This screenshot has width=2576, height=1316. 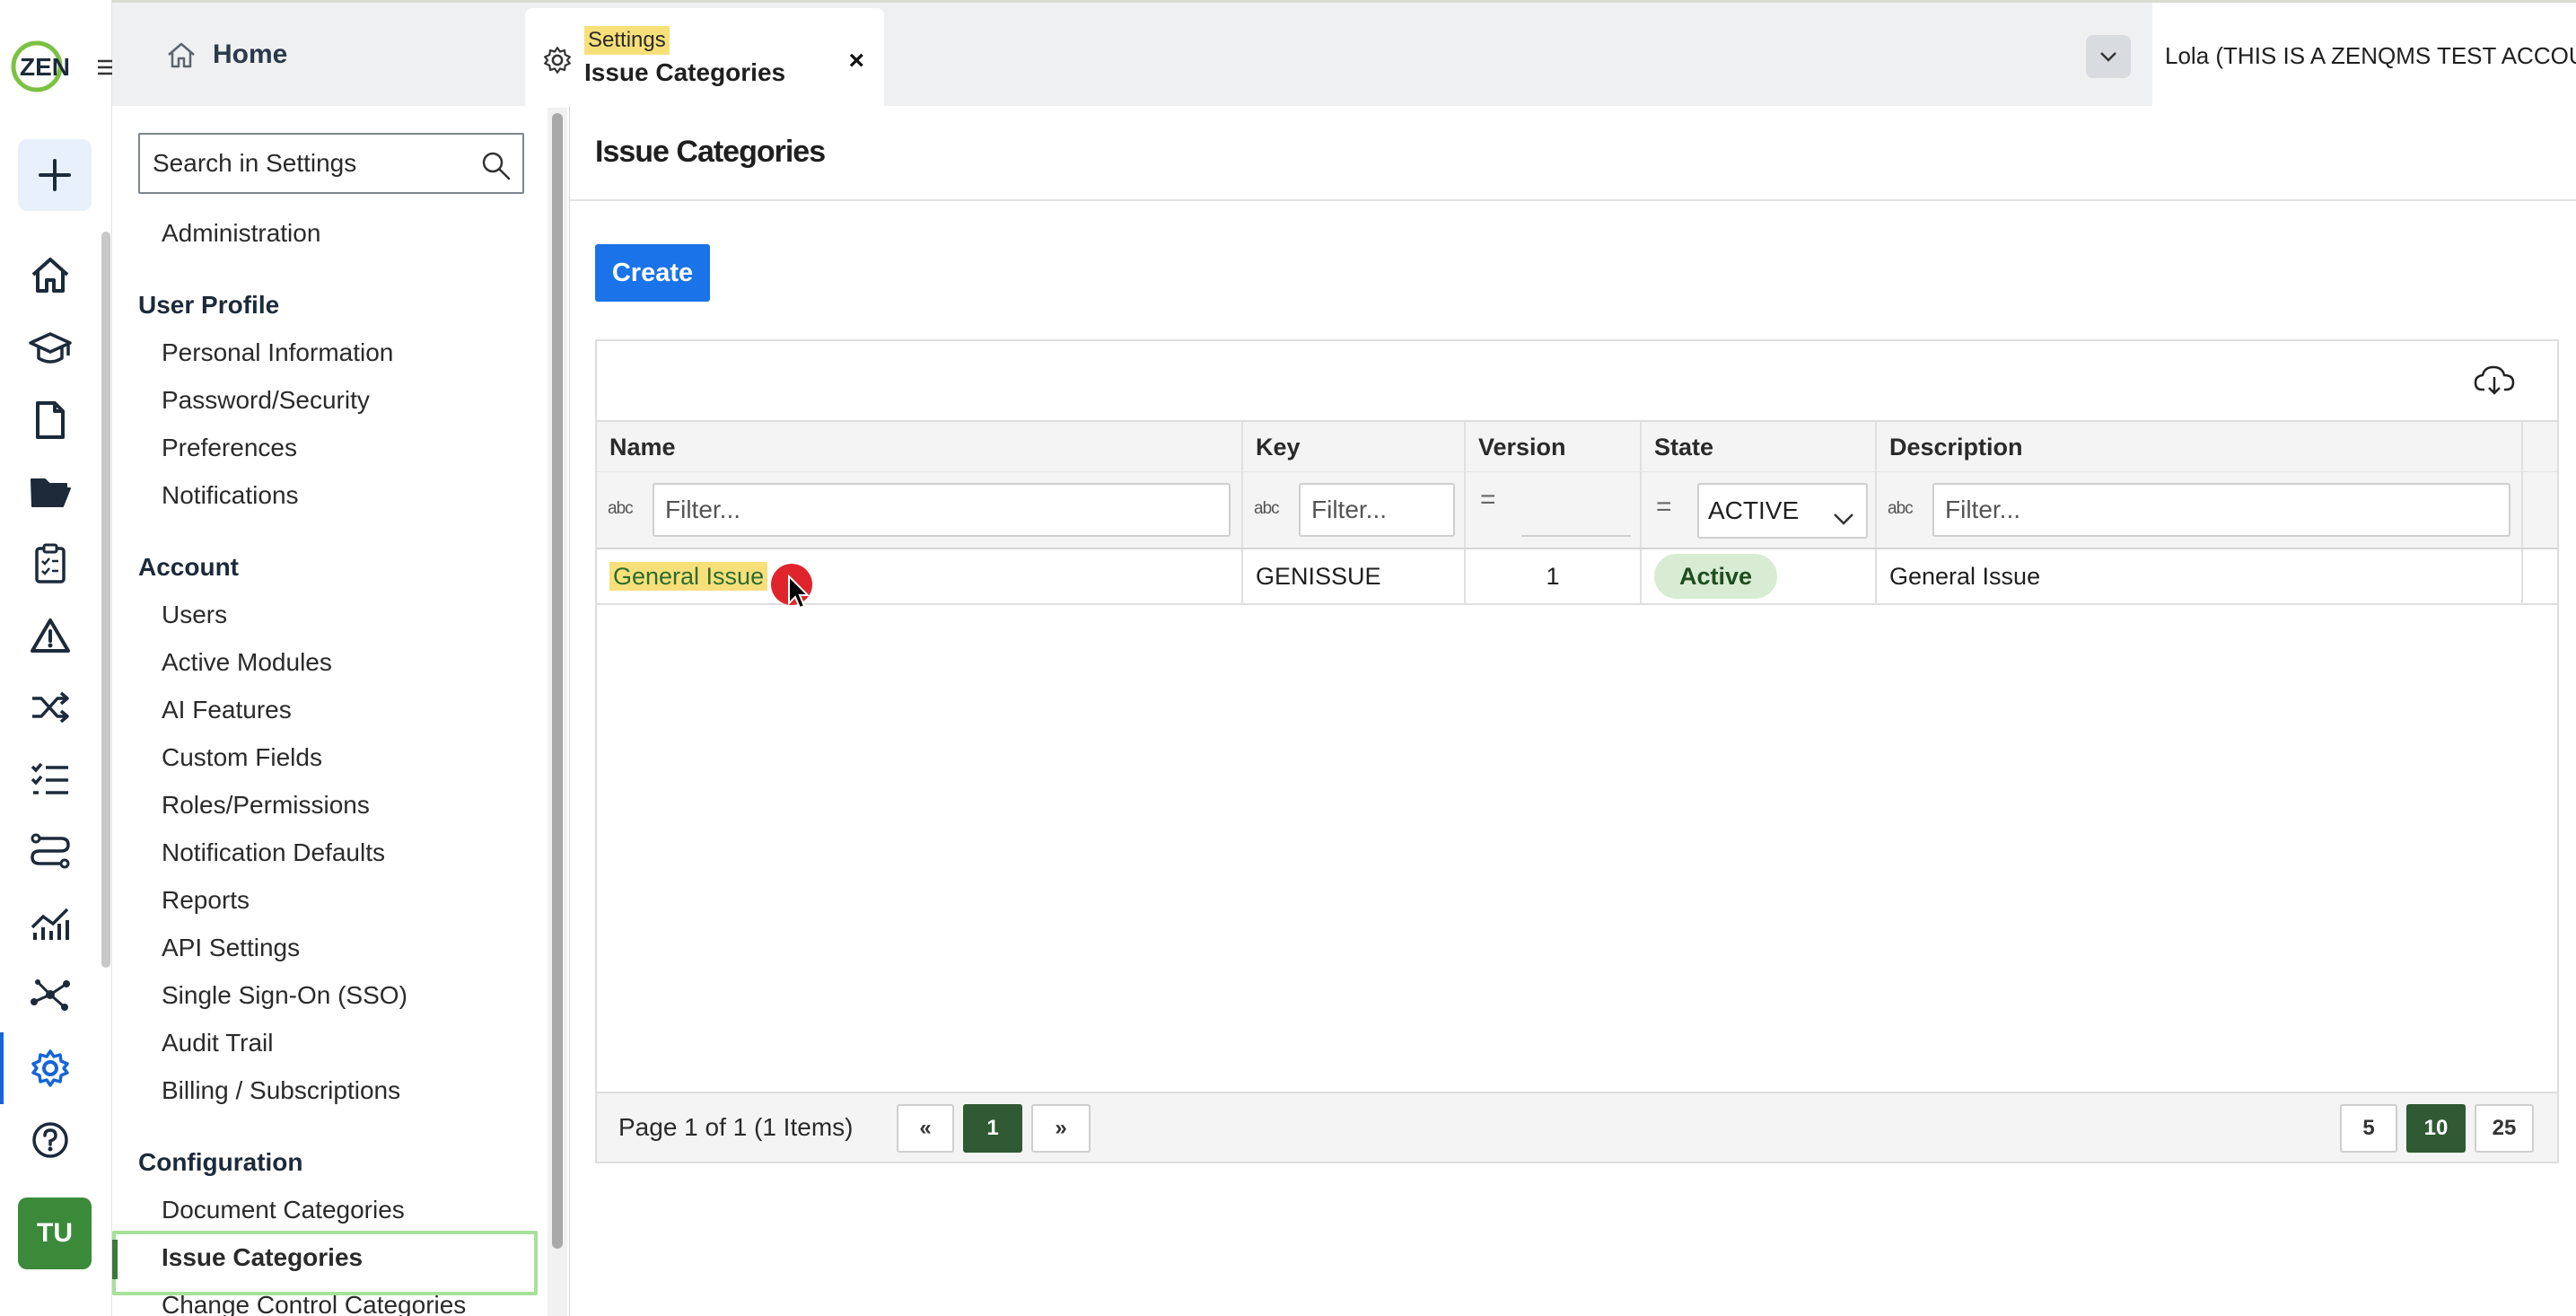 What do you see at coordinates (328, 233) in the screenshot?
I see `sidebar-item-administration: Administration` at bounding box center [328, 233].